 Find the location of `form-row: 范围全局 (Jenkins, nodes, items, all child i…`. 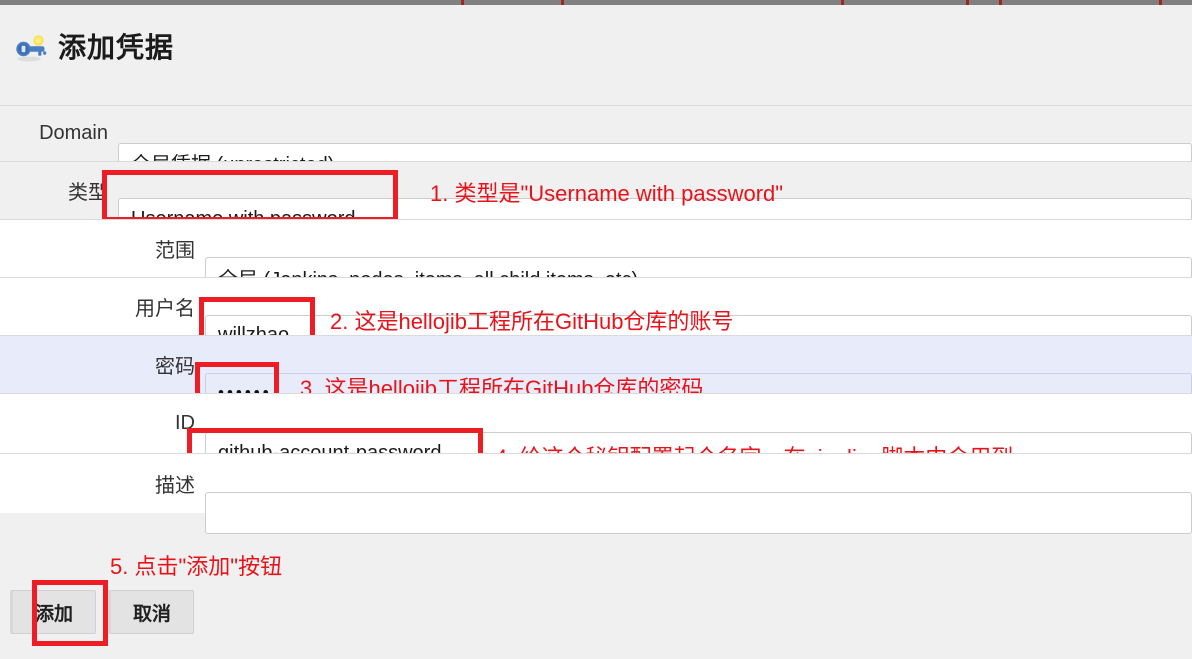

form-row: 范围全局 (Jenkins, nodes, items, all child i… is located at coordinates (596, 258).